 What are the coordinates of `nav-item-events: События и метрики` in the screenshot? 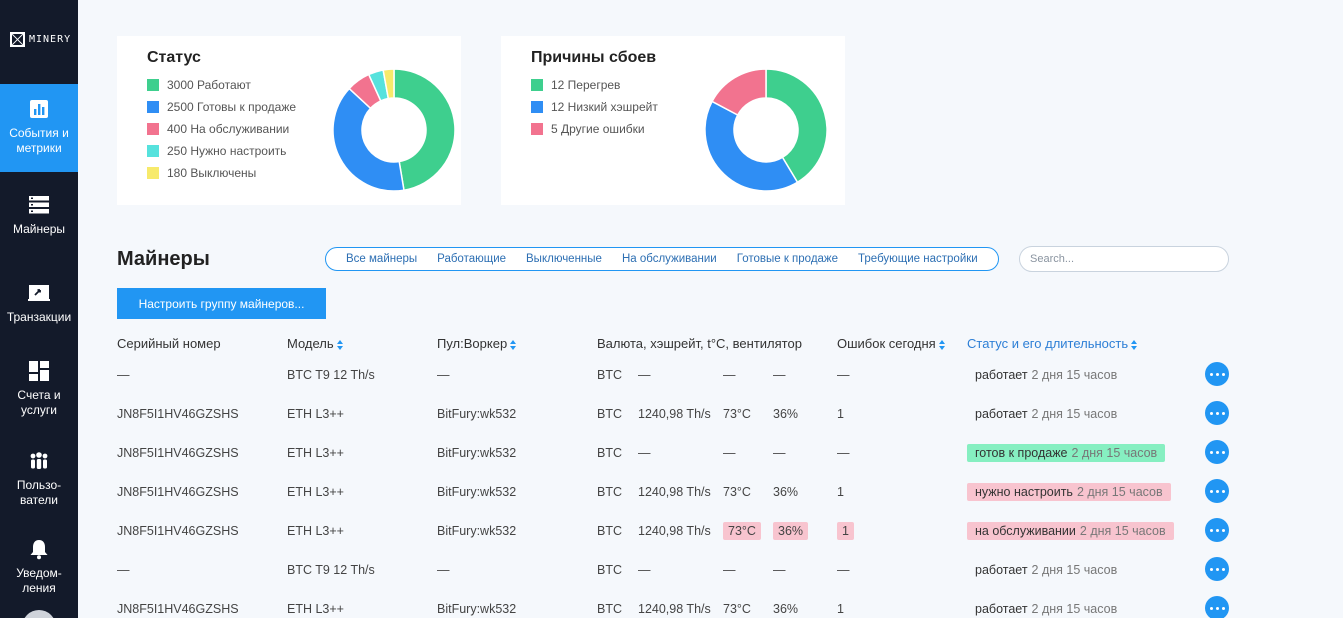 It's located at (39, 128).